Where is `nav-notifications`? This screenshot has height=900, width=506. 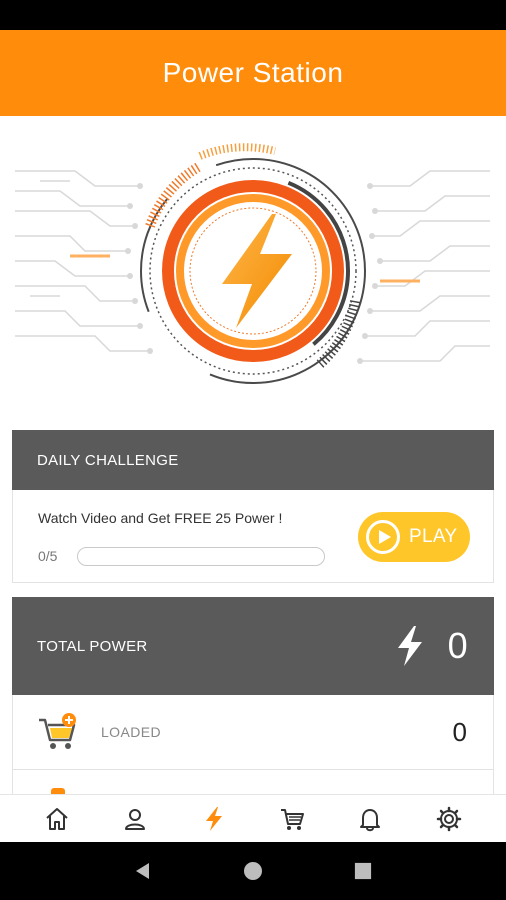 nav-notifications is located at coordinates (370, 819).